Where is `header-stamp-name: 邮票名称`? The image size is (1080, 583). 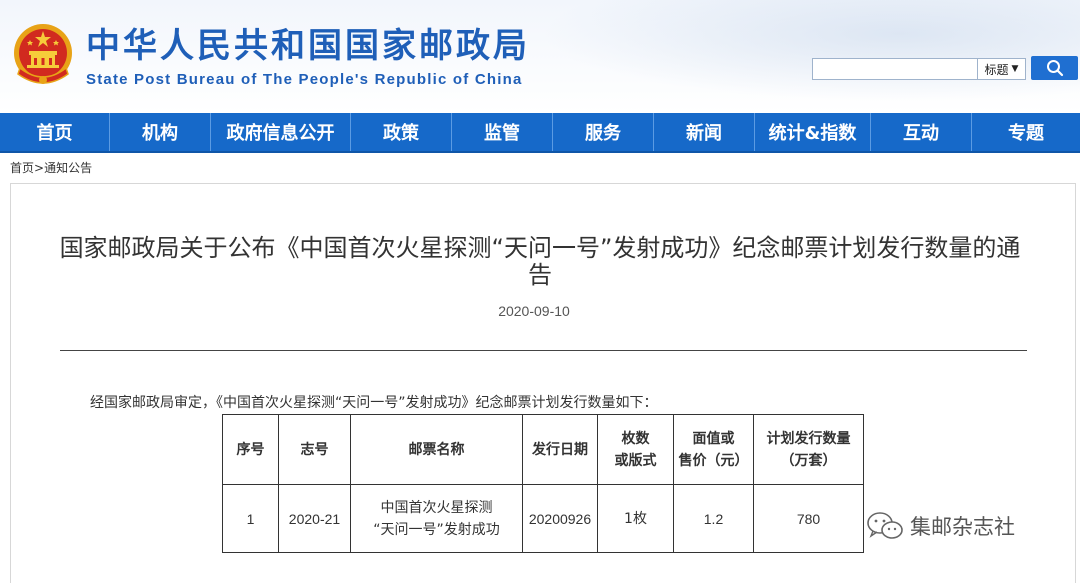 header-stamp-name: 邮票名称 is located at coordinates (436, 449).